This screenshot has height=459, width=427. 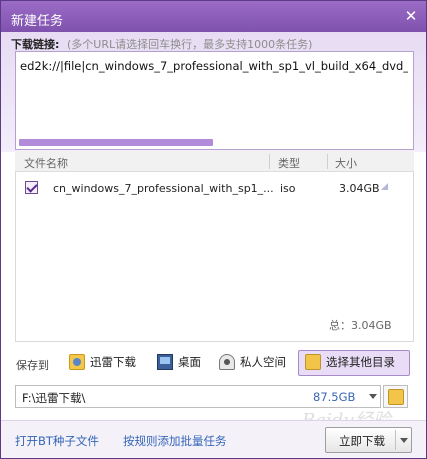 I want to click on url-hint: (多个URL请选择回车换行，最多支持1000条任务), so click(x=190, y=44).